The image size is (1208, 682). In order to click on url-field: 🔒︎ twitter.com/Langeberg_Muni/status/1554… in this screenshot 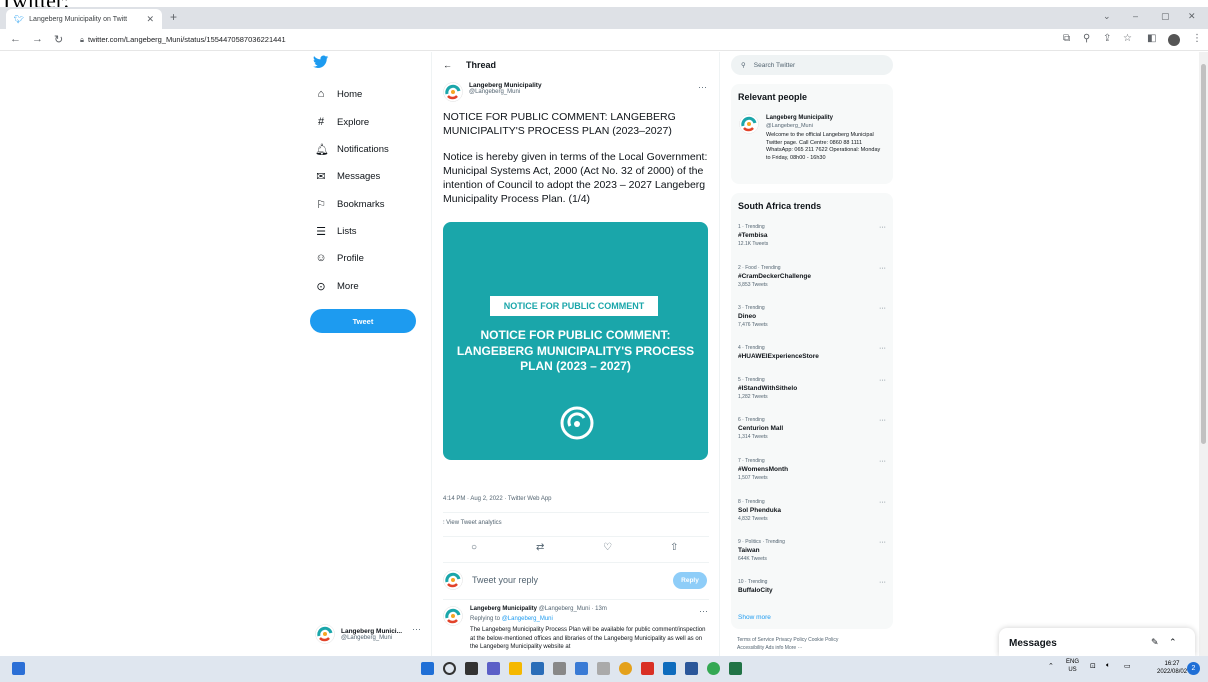, I will do `click(183, 40)`.